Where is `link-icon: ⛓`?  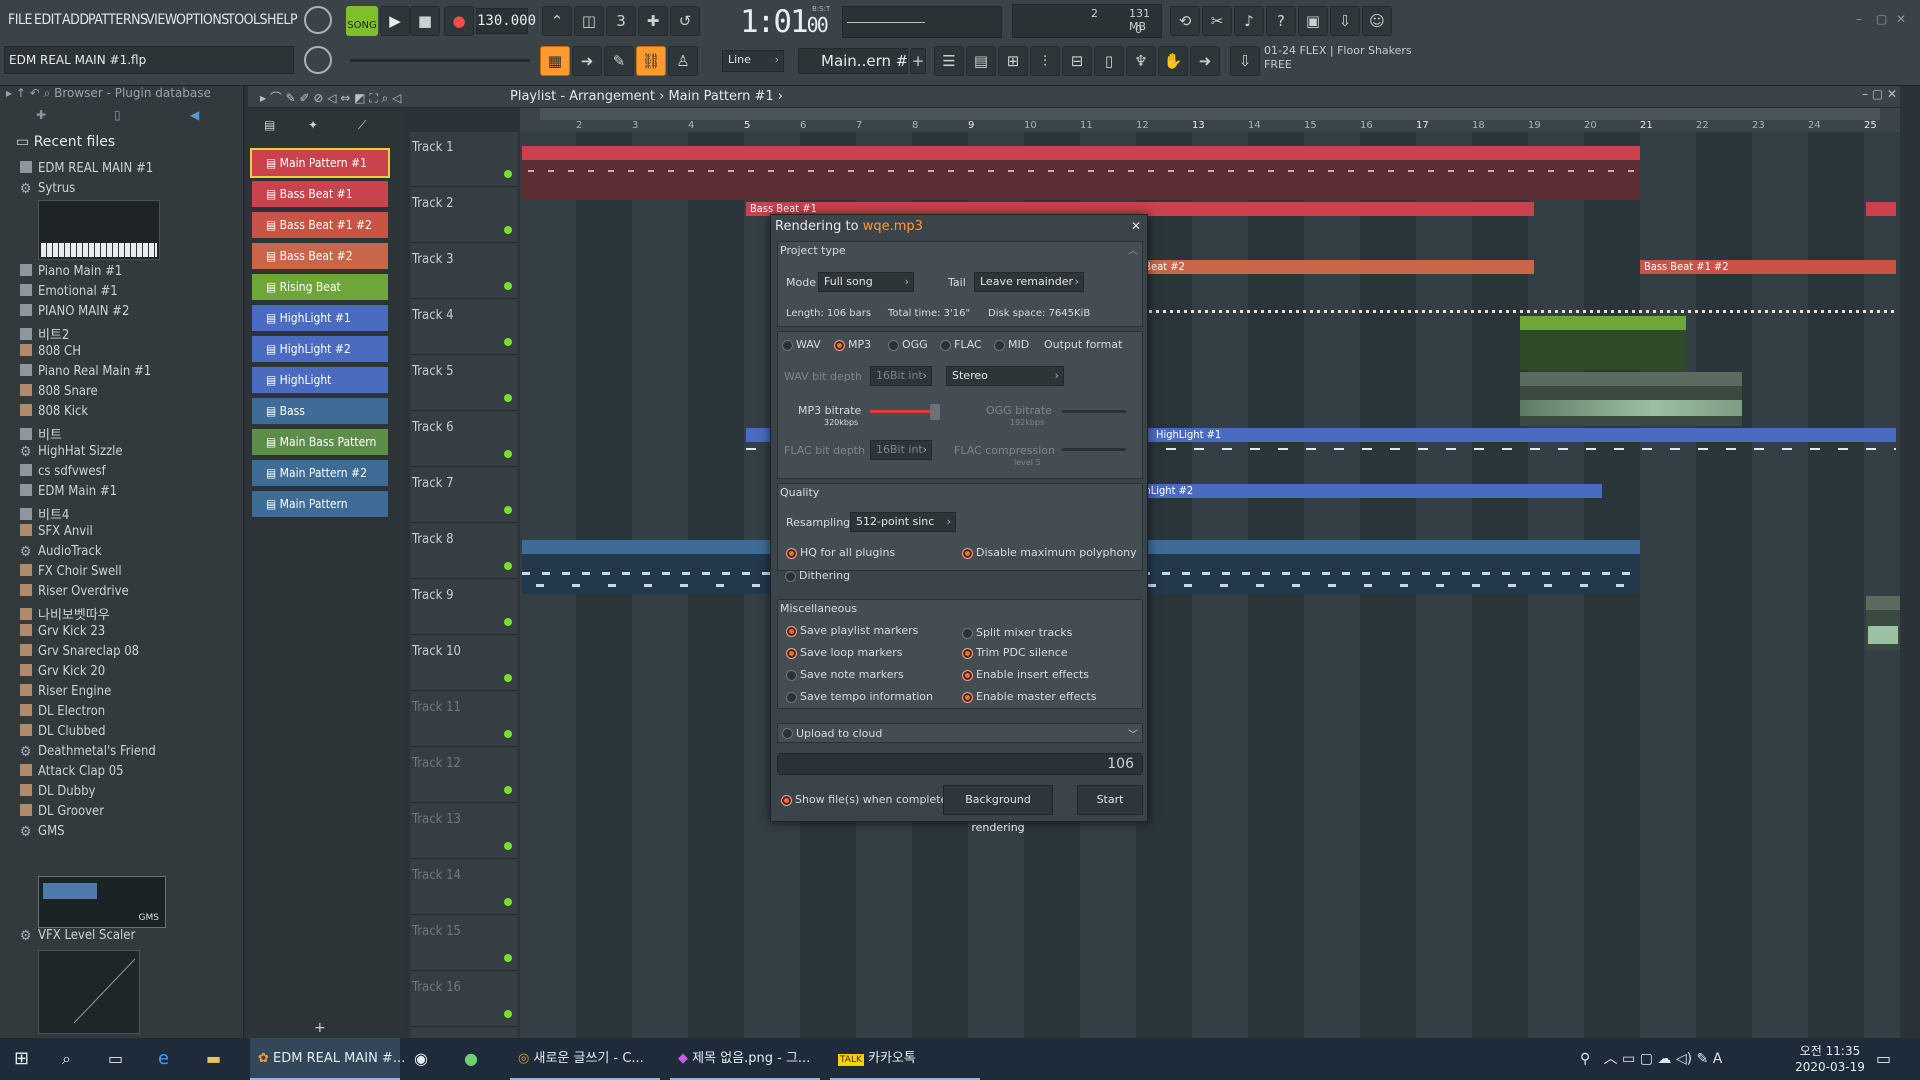 link-icon: ⛓ is located at coordinates (651, 61).